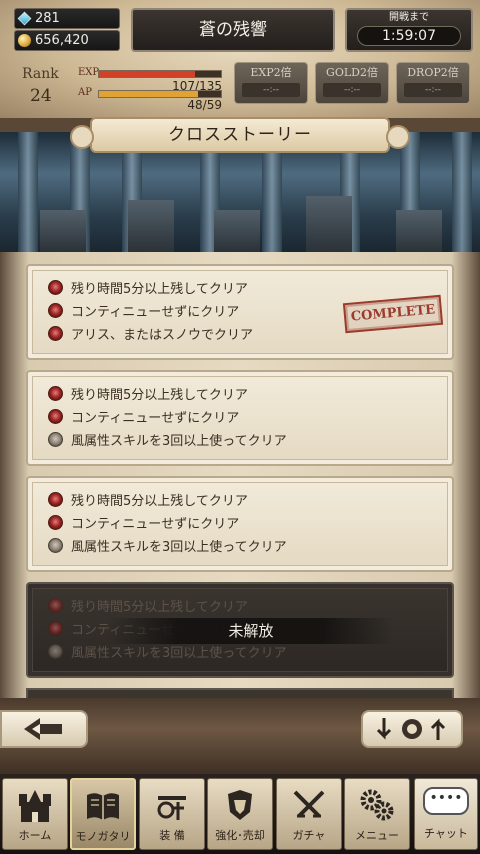 The width and height of the screenshot is (480, 854). What do you see at coordinates (103, 806) in the screenshot?
I see `book-icon` at bounding box center [103, 806].